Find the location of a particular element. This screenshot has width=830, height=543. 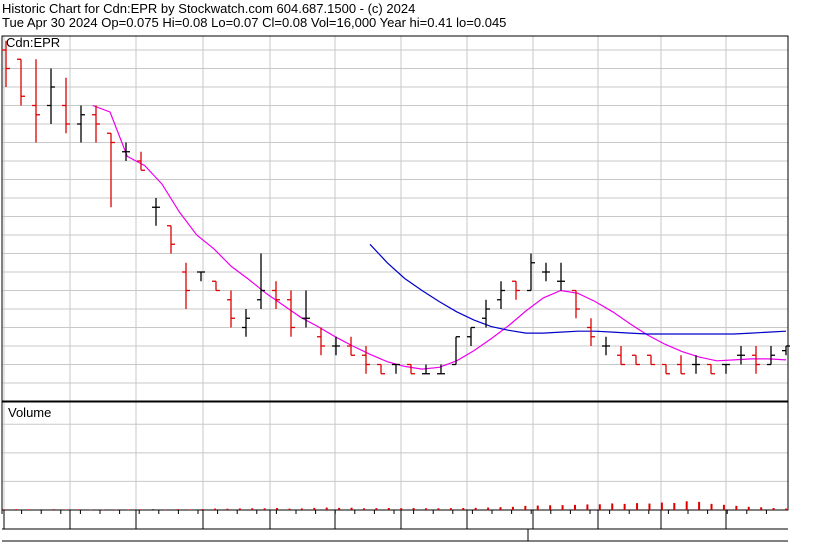

volume-legend: Volume is located at coordinates (29, 412).